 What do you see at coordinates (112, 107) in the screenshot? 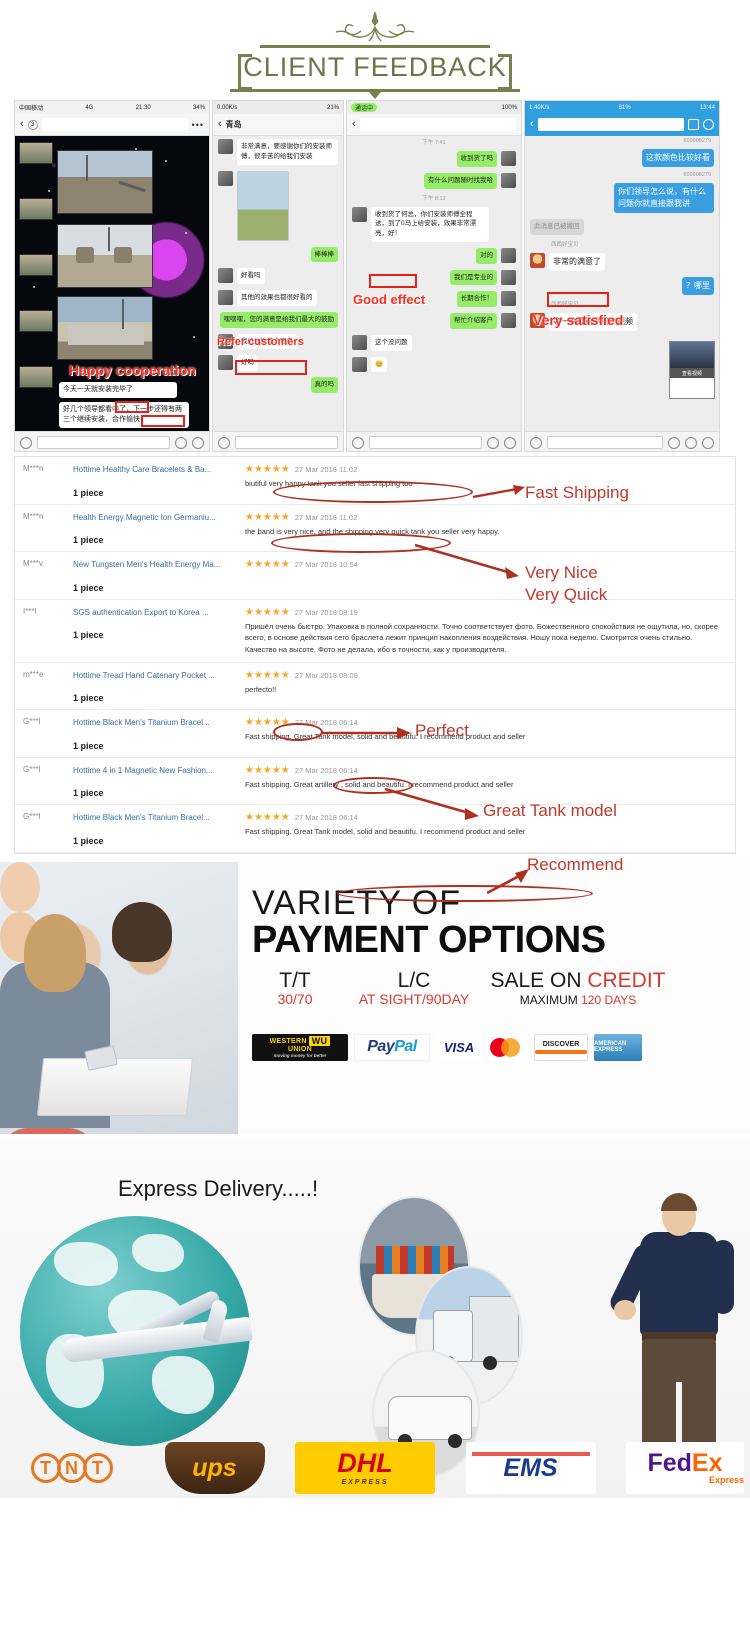
I see `status-bar-1: 中国移动 4G 21:30 34%` at bounding box center [112, 107].